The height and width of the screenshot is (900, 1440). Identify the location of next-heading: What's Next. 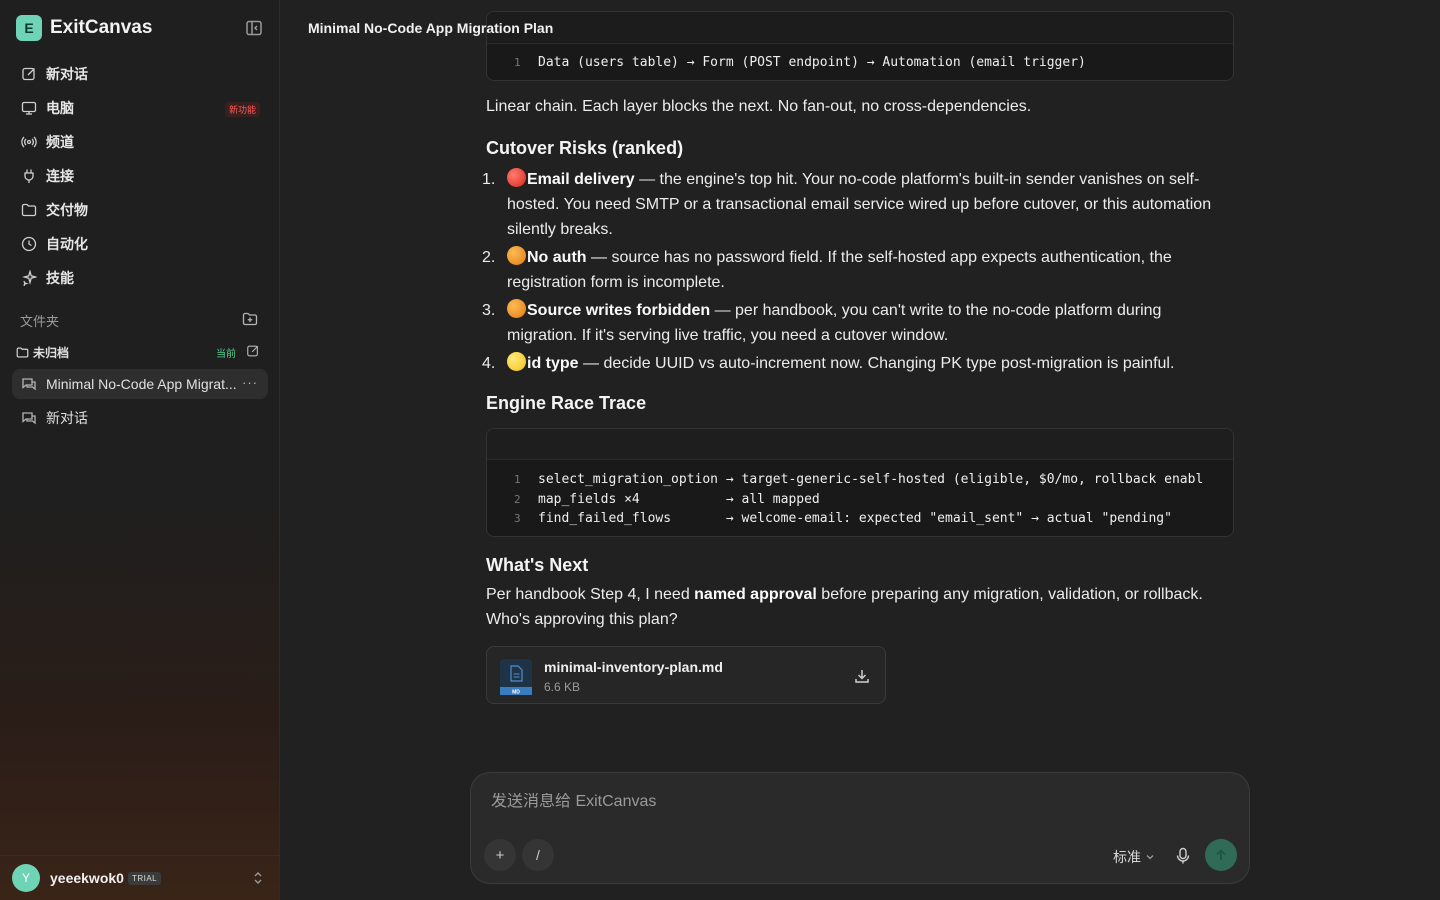
(537, 565).